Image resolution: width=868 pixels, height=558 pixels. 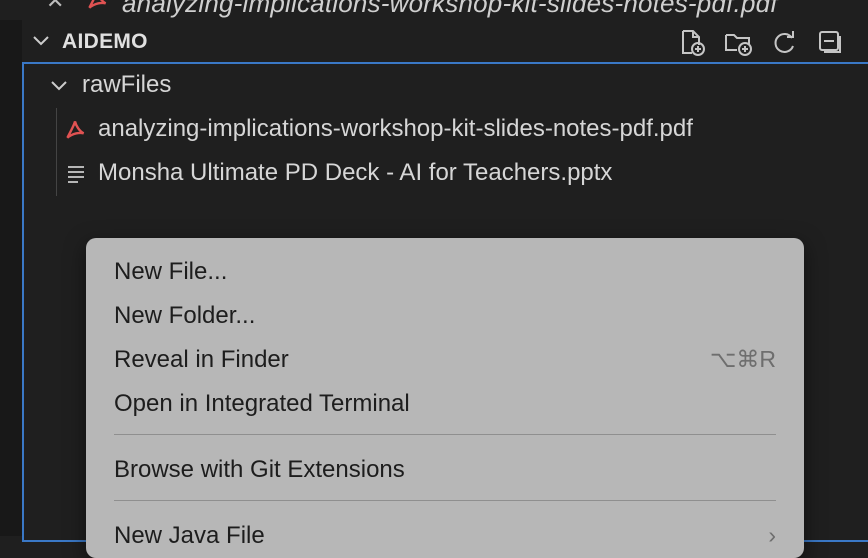 What do you see at coordinates (76, 176) in the screenshot?
I see `text-file-icon` at bounding box center [76, 176].